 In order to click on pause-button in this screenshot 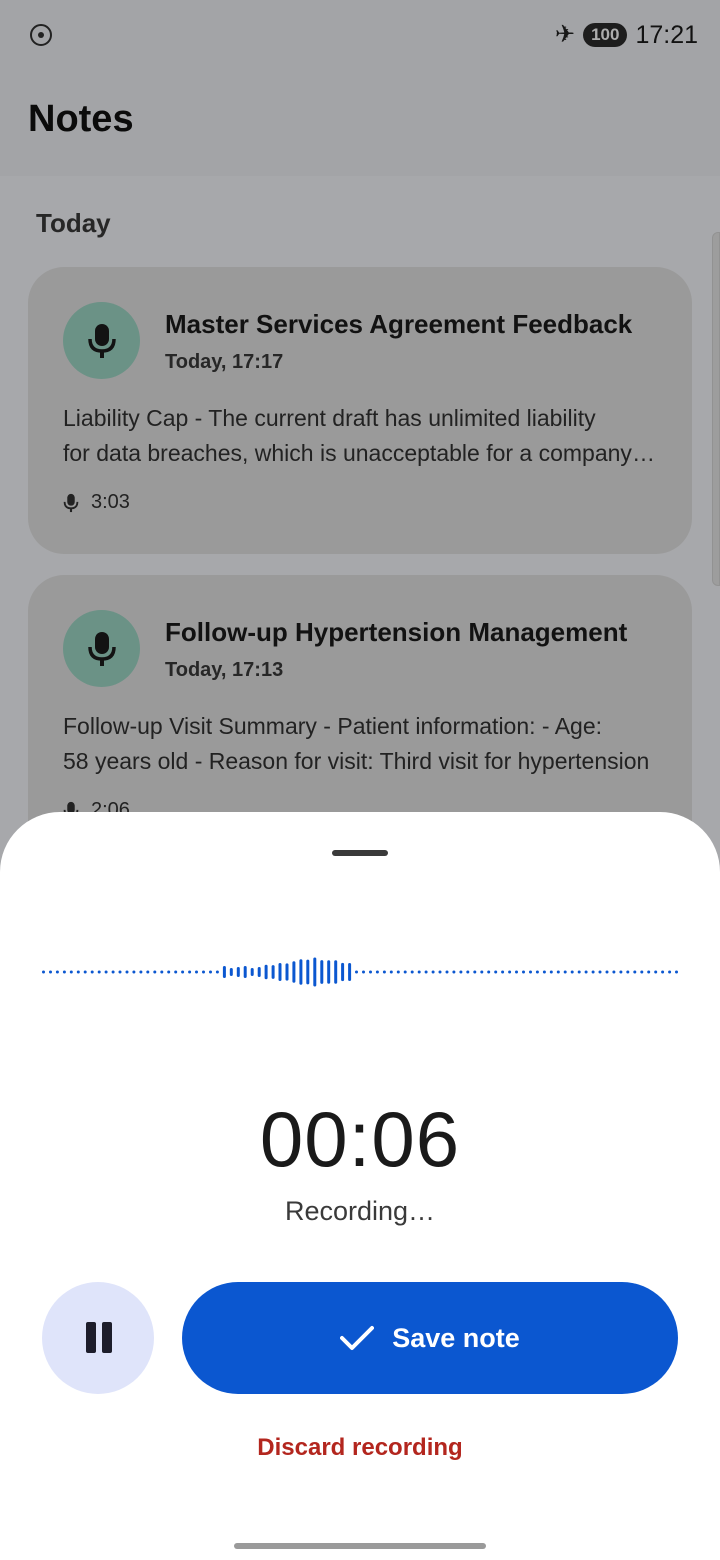, I will do `click(98, 1338)`.